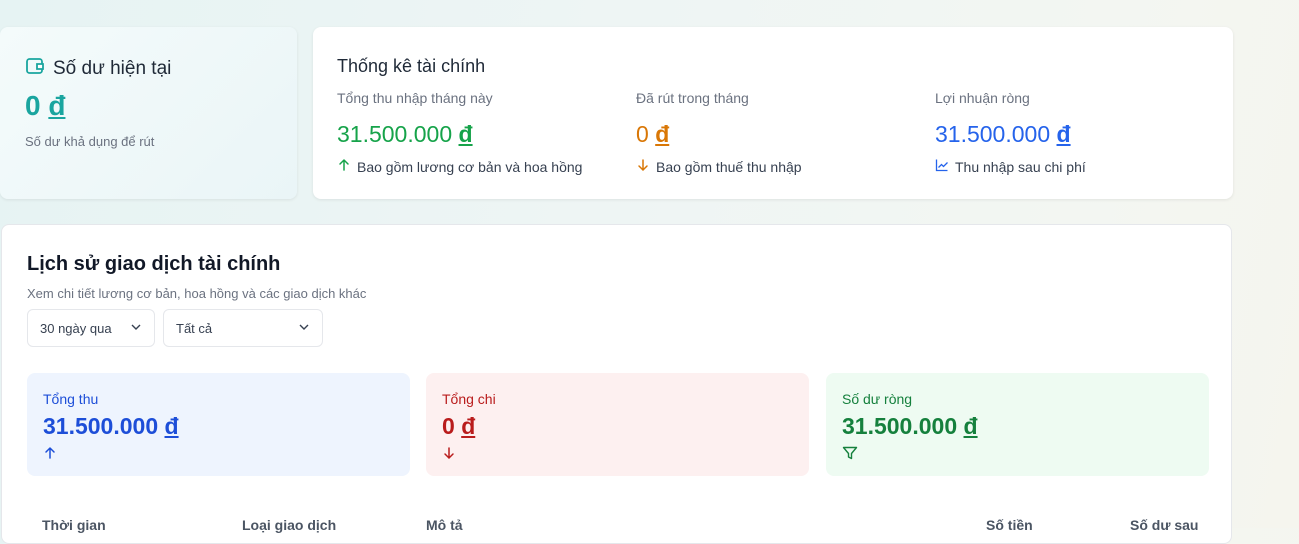 The image size is (1299, 544). I want to click on summary-label: Tổng thu, so click(71, 399).